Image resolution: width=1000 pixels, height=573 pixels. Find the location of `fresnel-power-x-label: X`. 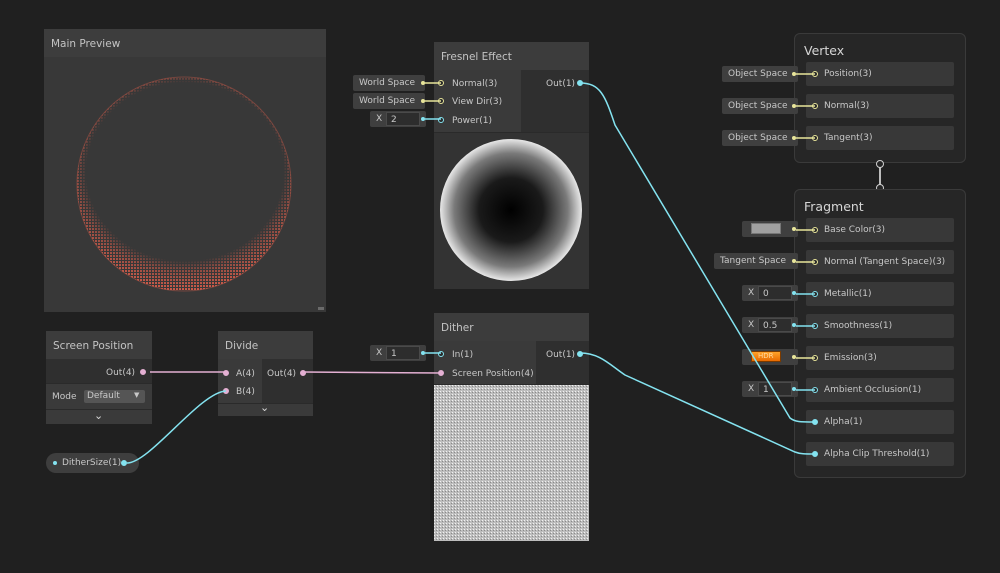

fresnel-power-x-label: X is located at coordinates (379, 119).